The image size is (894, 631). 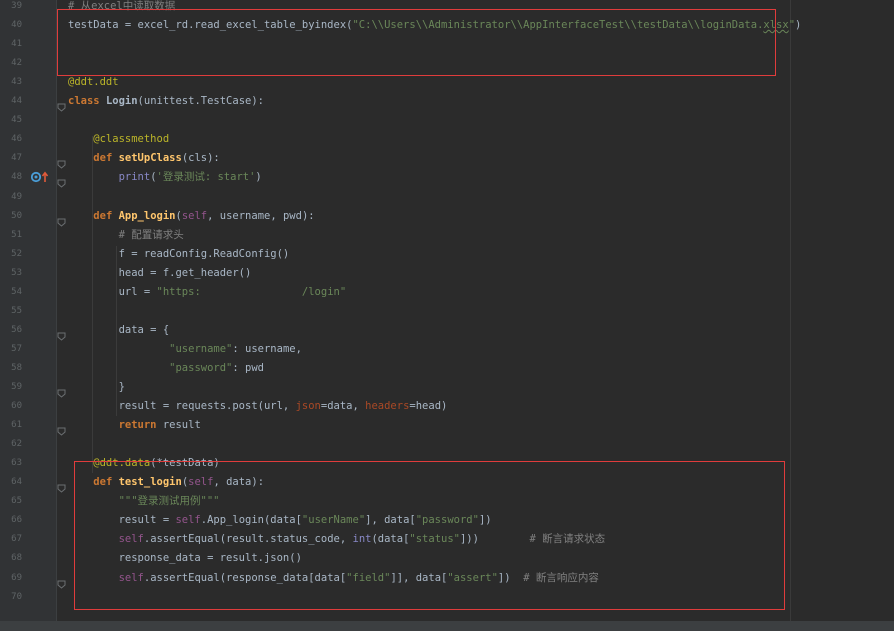 I want to click on line-number: 54, so click(x=16, y=291).